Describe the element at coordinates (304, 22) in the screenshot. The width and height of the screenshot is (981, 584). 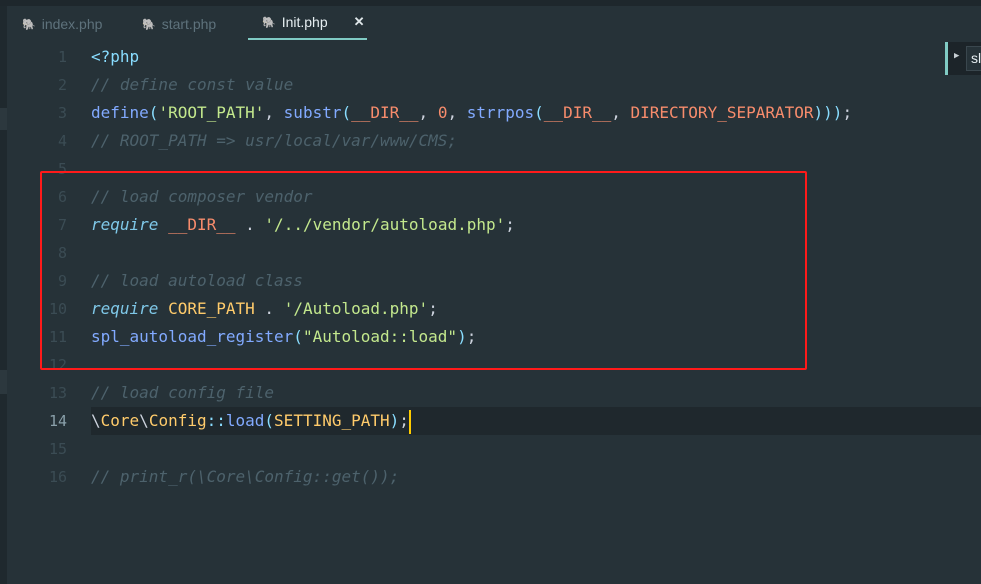
I see `tab-label: Init.php` at that location.